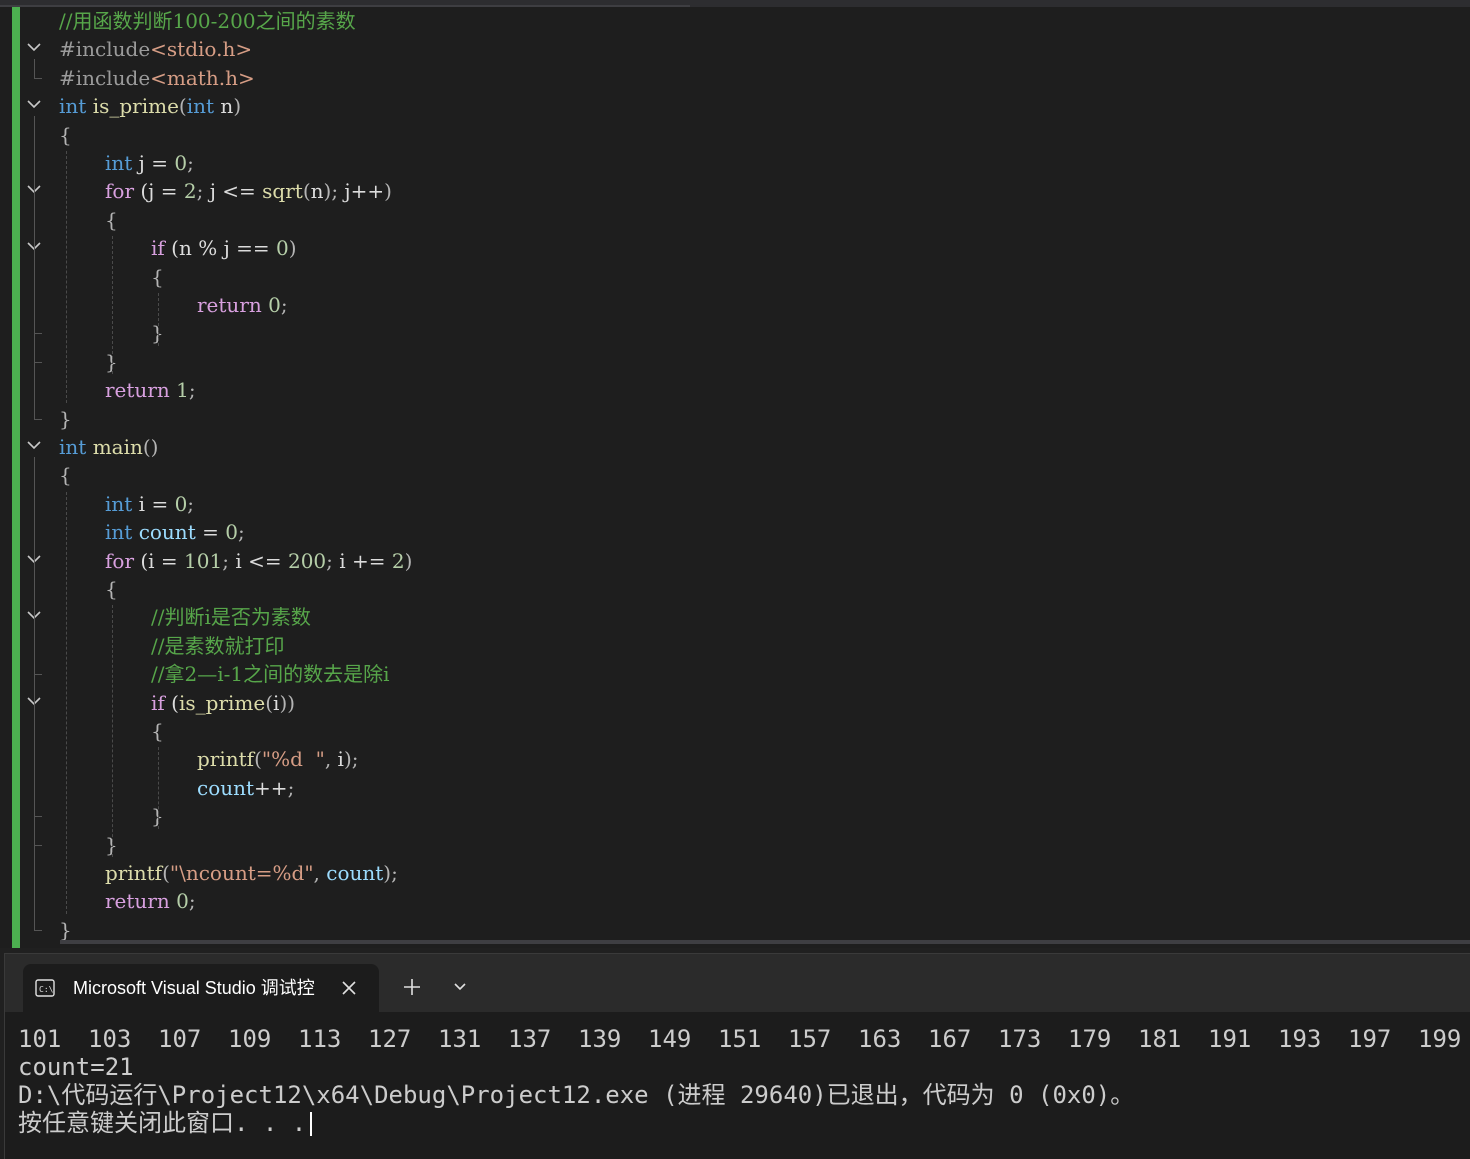 The height and width of the screenshot is (1159, 1470). Describe the element at coordinates (735, 21) in the screenshot. I see `code-line: //用函数判断100-200之间的素数` at that location.